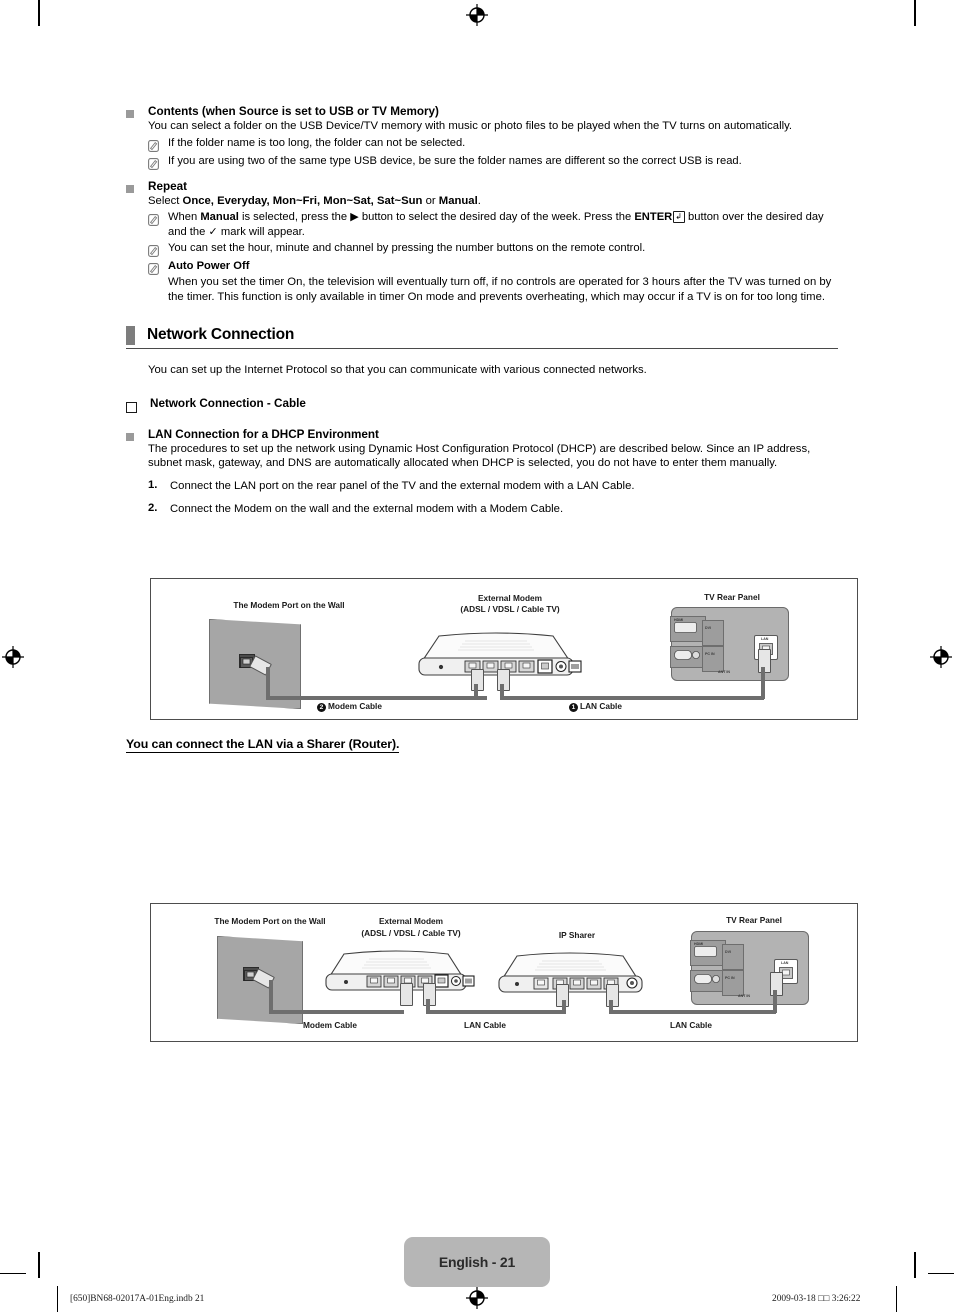  Describe the element at coordinates (510, 609) in the screenshot. I see `figure1-modem-label-line2: (ADSL / VDSL / Cable TV)` at that location.